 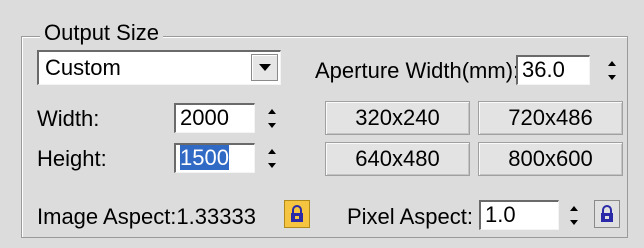 I want to click on aperture-width-field: 36.0, so click(x=553, y=70).